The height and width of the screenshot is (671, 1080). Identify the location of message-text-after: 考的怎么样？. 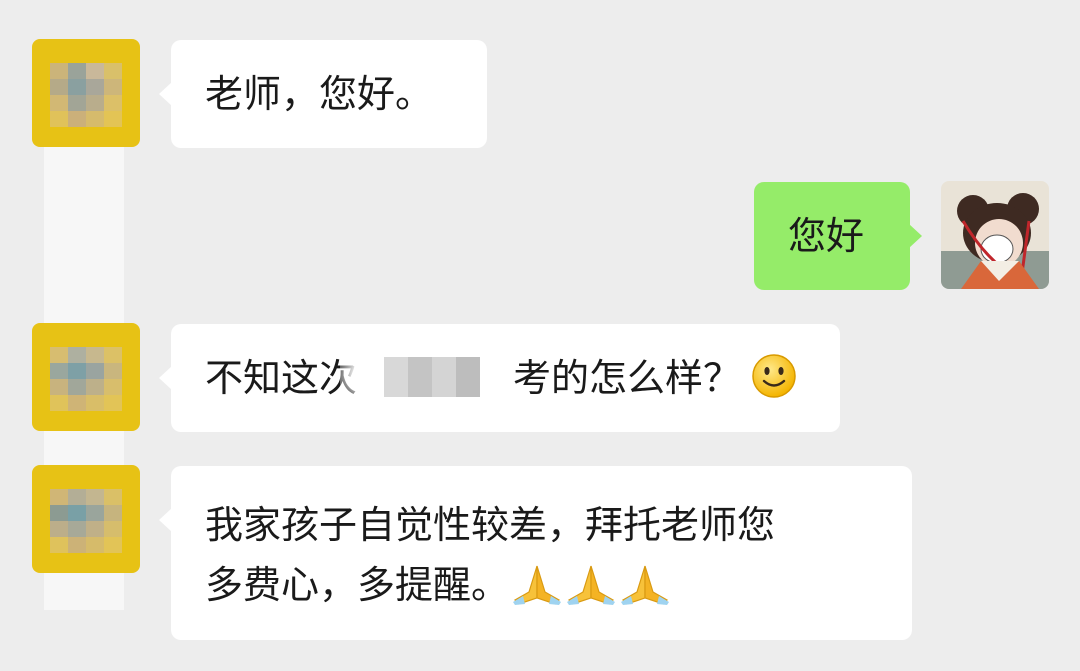
(627, 378).